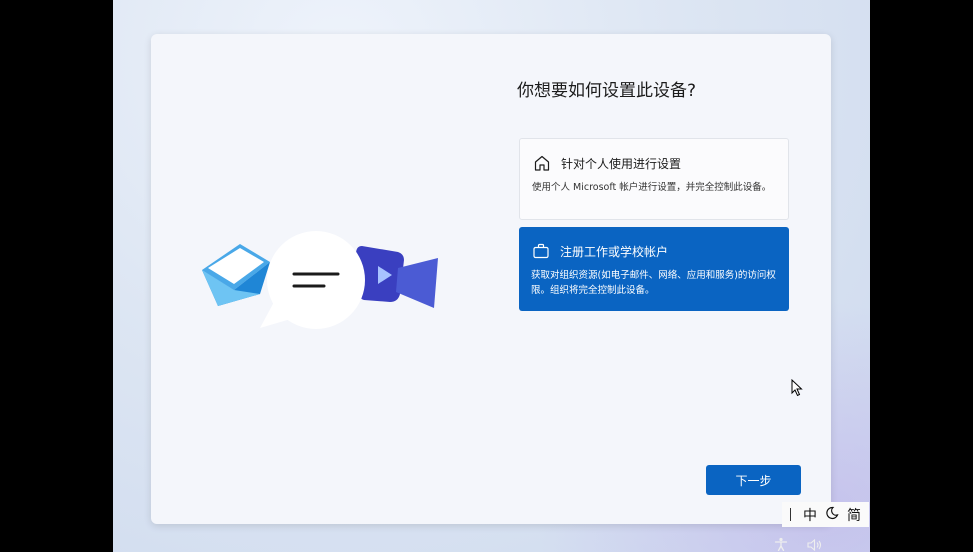 Image resolution: width=973 pixels, height=552 pixels. What do you see at coordinates (815, 545) in the screenshot?
I see `speaker-icon` at bounding box center [815, 545].